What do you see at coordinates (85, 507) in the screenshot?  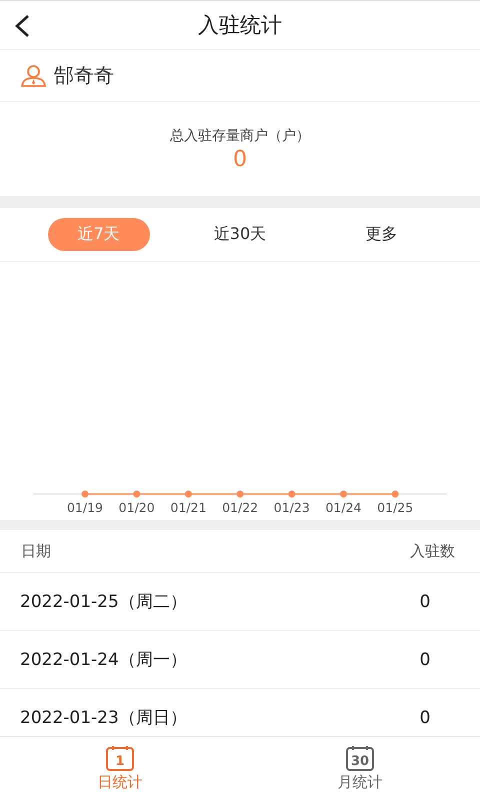 I see `x-tick-label: 01/19` at bounding box center [85, 507].